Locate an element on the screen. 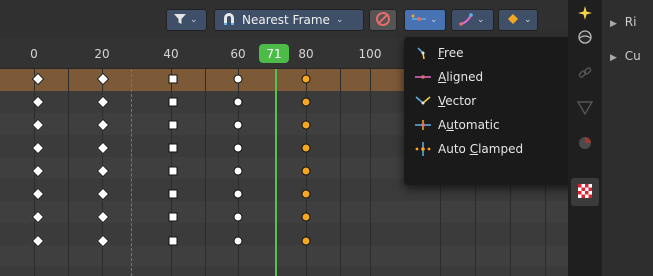 The width and height of the screenshot is (653, 276). tab-world is located at coordinates (585, 38).